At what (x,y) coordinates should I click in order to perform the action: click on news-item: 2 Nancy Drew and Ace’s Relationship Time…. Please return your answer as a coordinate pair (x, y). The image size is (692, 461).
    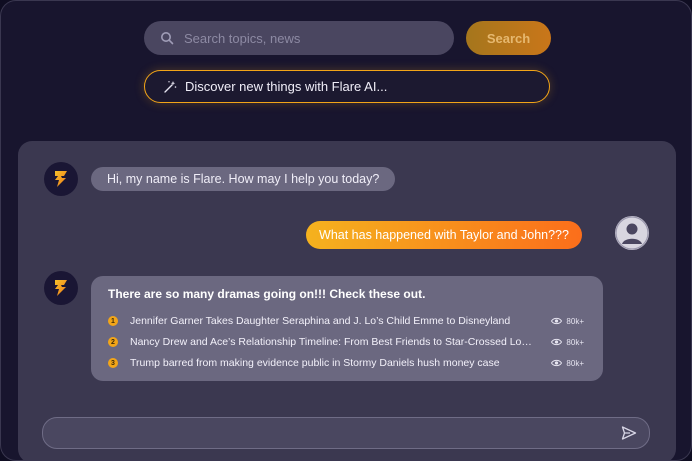
    Looking at the image, I should click on (346, 342).